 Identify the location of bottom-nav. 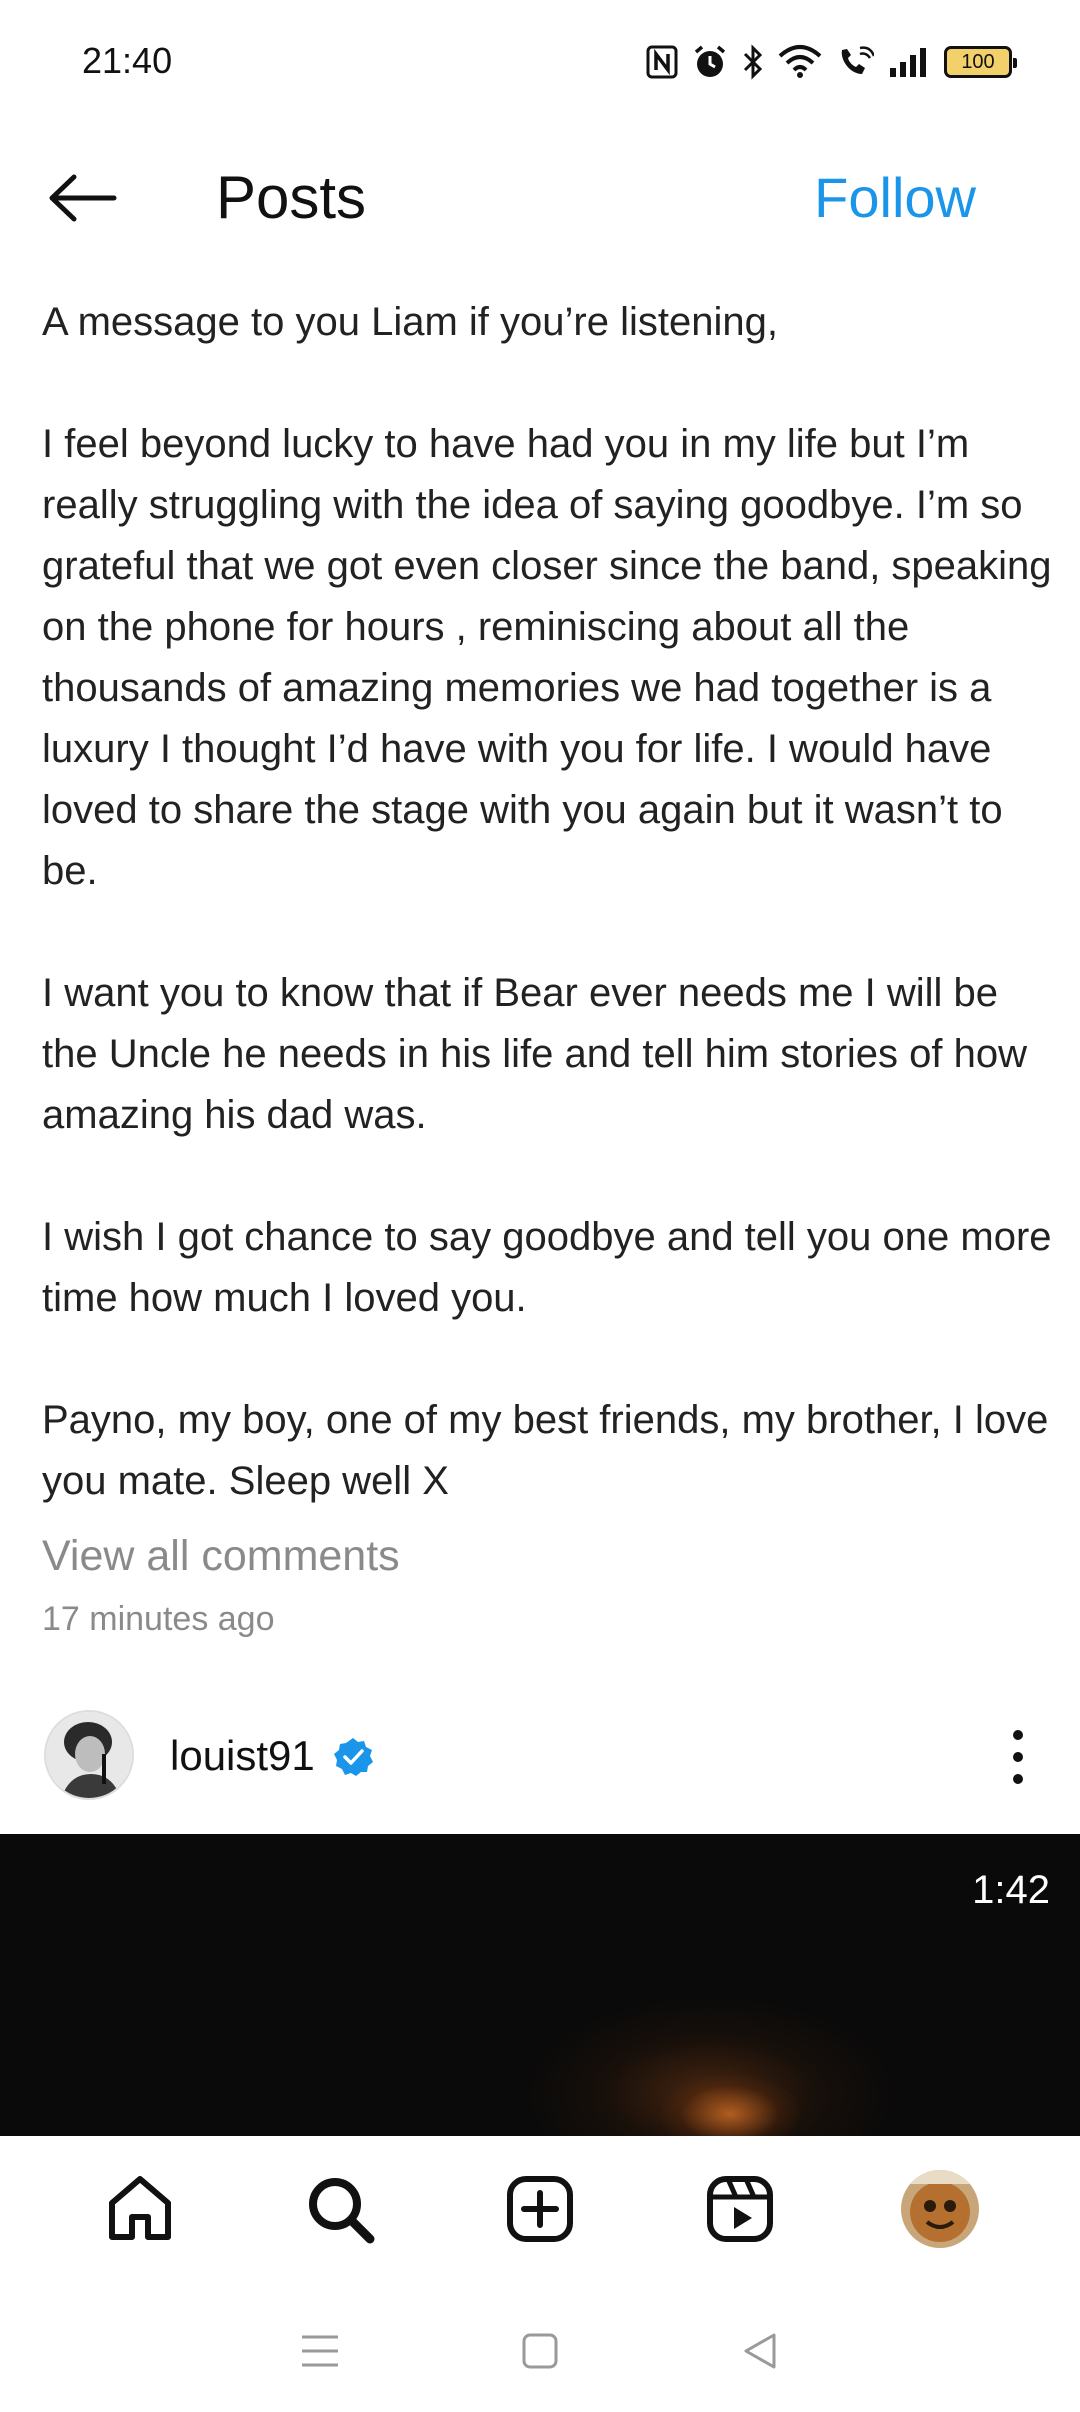
(540, 2209).